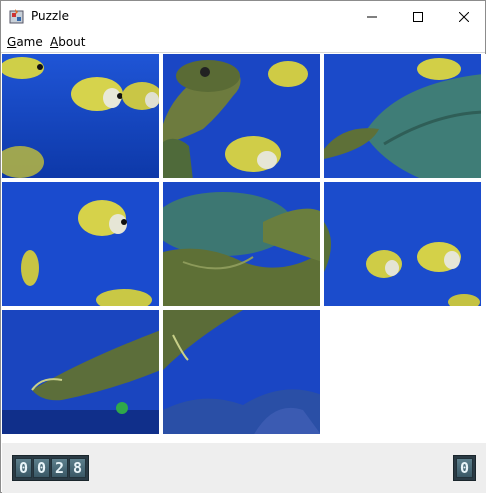 The height and width of the screenshot is (493, 486). What do you see at coordinates (77, 468) in the screenshot?
I see `moves-digit: 8` at bounding box center [77, 468].